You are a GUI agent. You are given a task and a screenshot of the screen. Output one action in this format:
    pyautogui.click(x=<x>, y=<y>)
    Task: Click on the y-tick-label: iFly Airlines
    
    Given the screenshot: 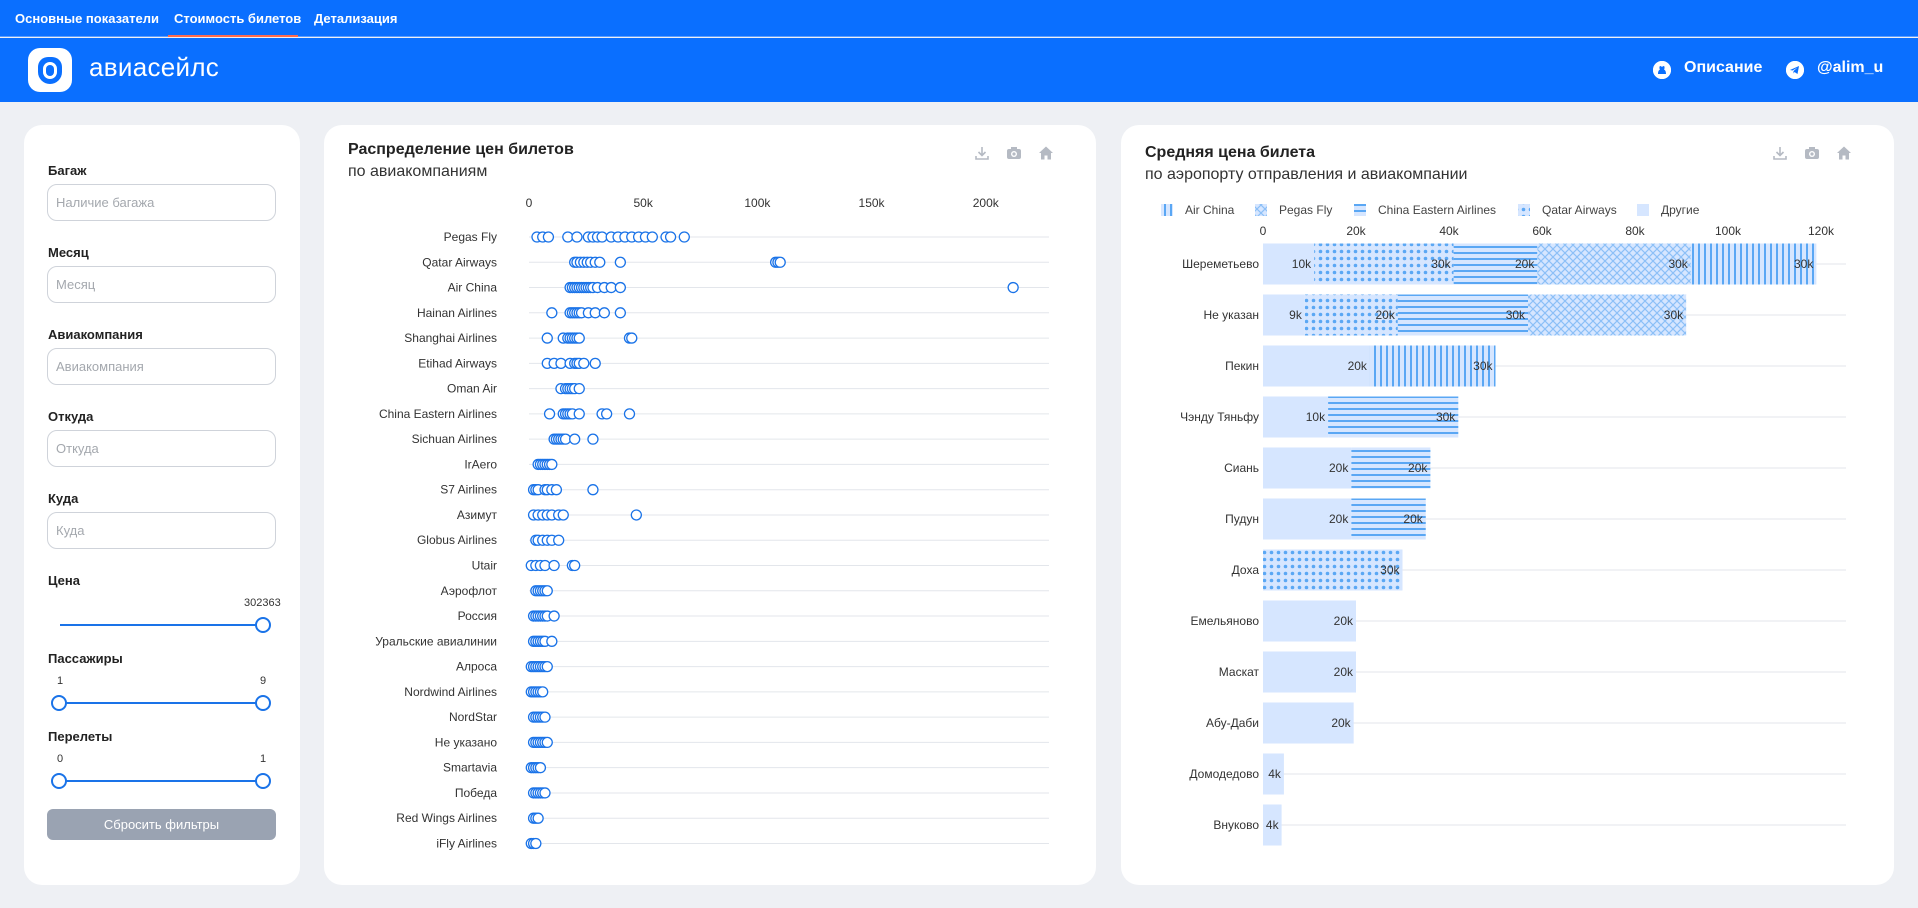 What is the action you would take?
    pyautogui.click(x=466, y=843)
    